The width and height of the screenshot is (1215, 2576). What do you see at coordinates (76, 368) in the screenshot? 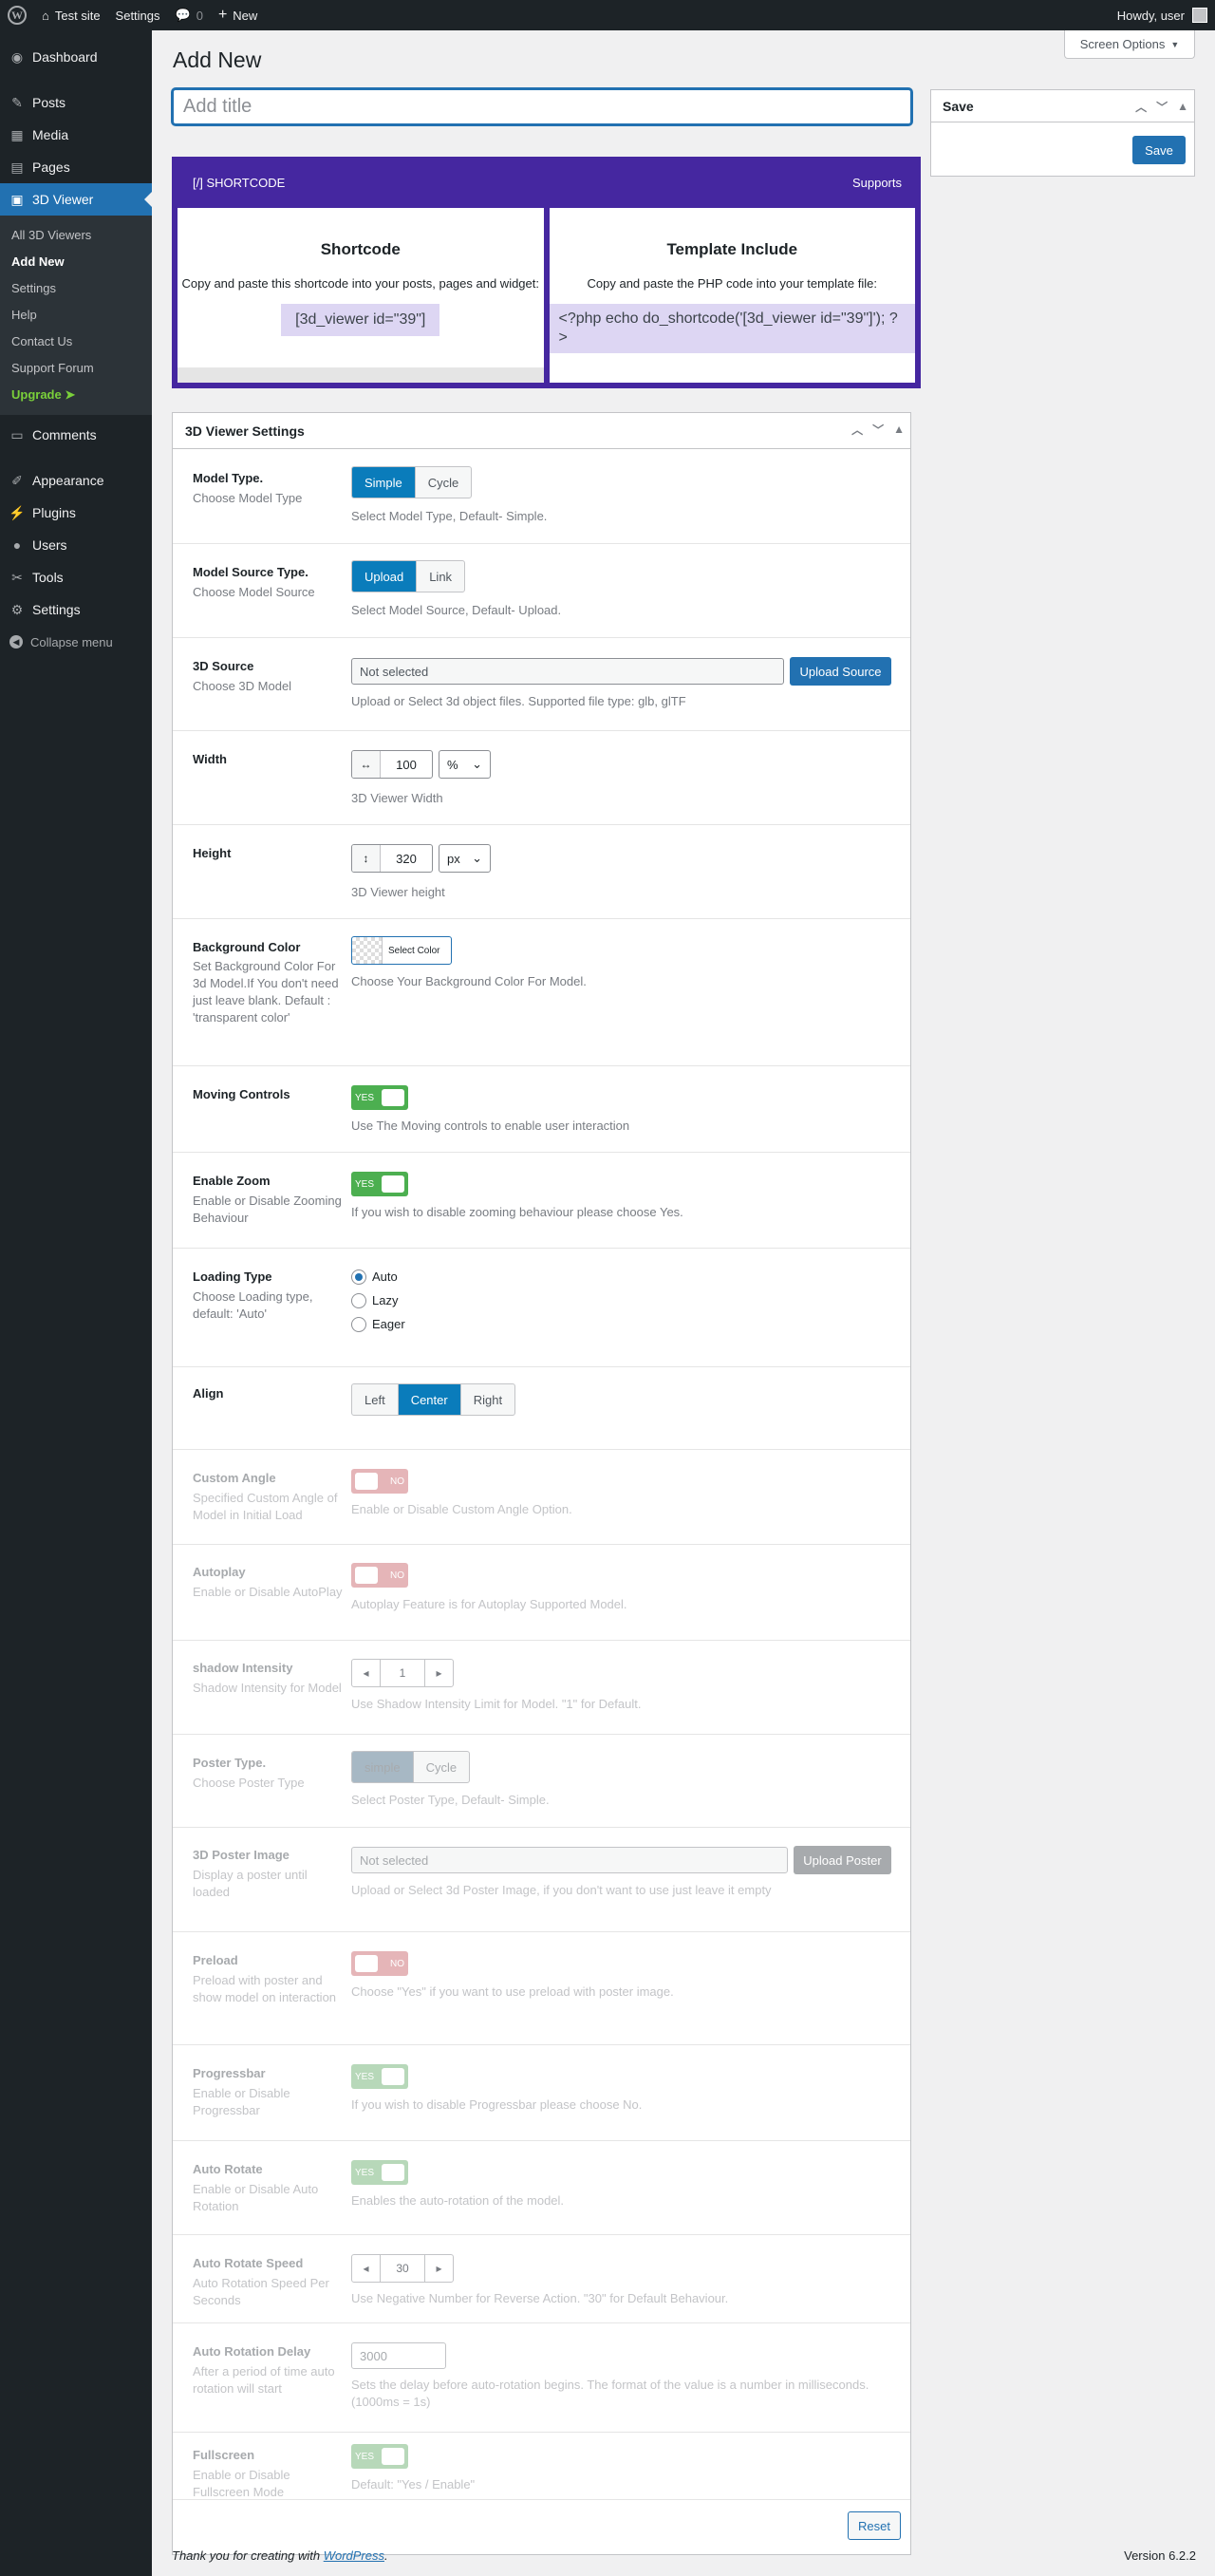
I see `submenu-support-forum: Support Forum` at bounding box center [76, 368].